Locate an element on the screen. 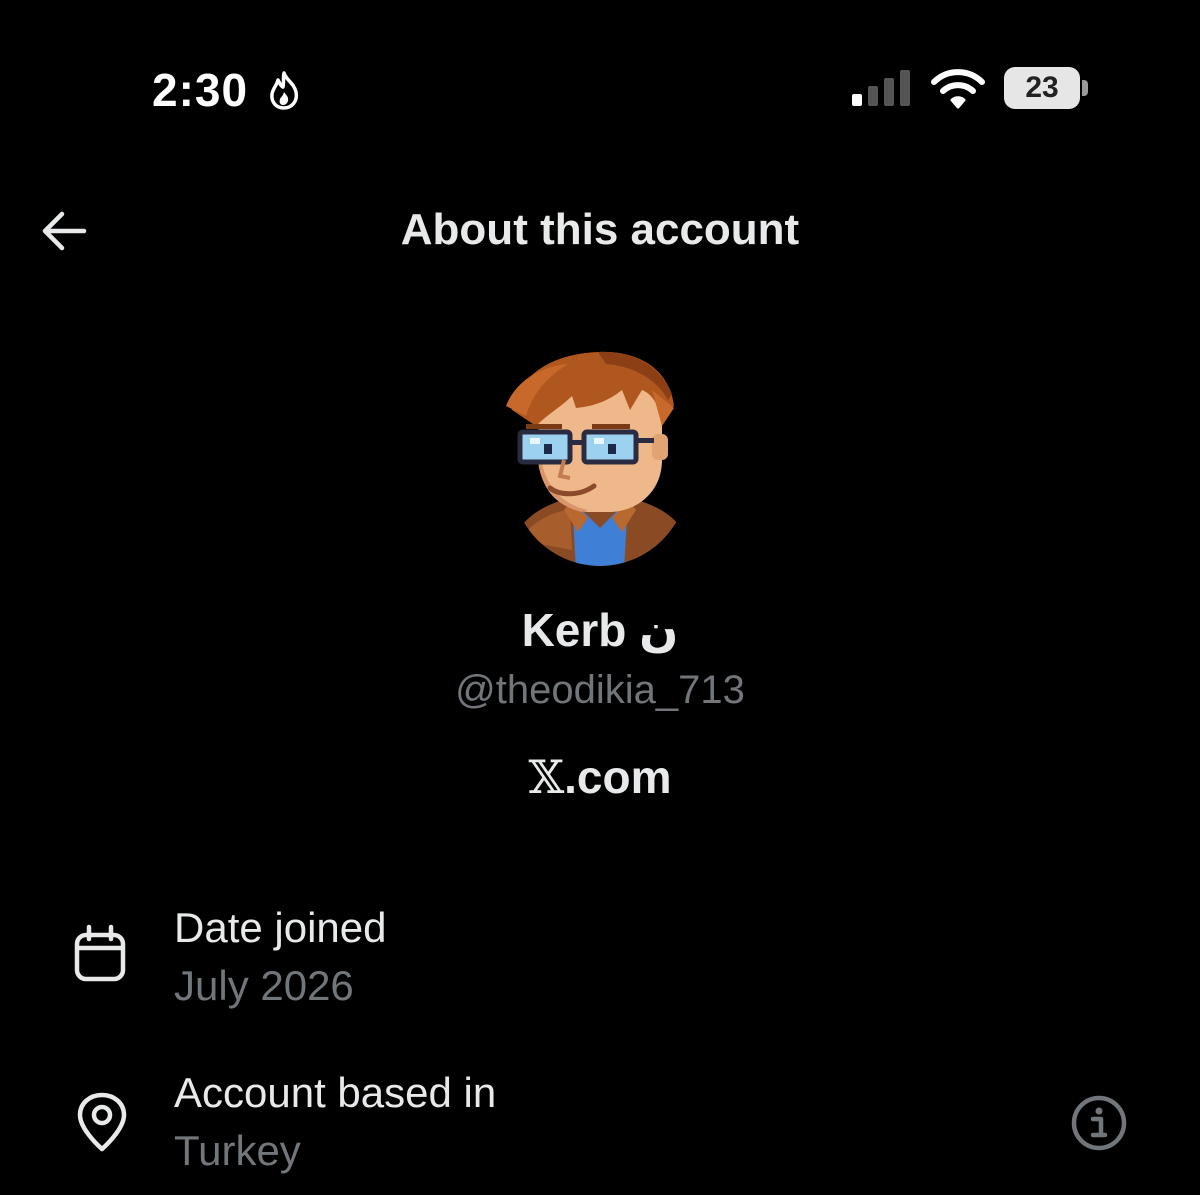 The width and height of the screenshot is (1200, 1195). location-pin-icon is located at coordinates (102, 1122).